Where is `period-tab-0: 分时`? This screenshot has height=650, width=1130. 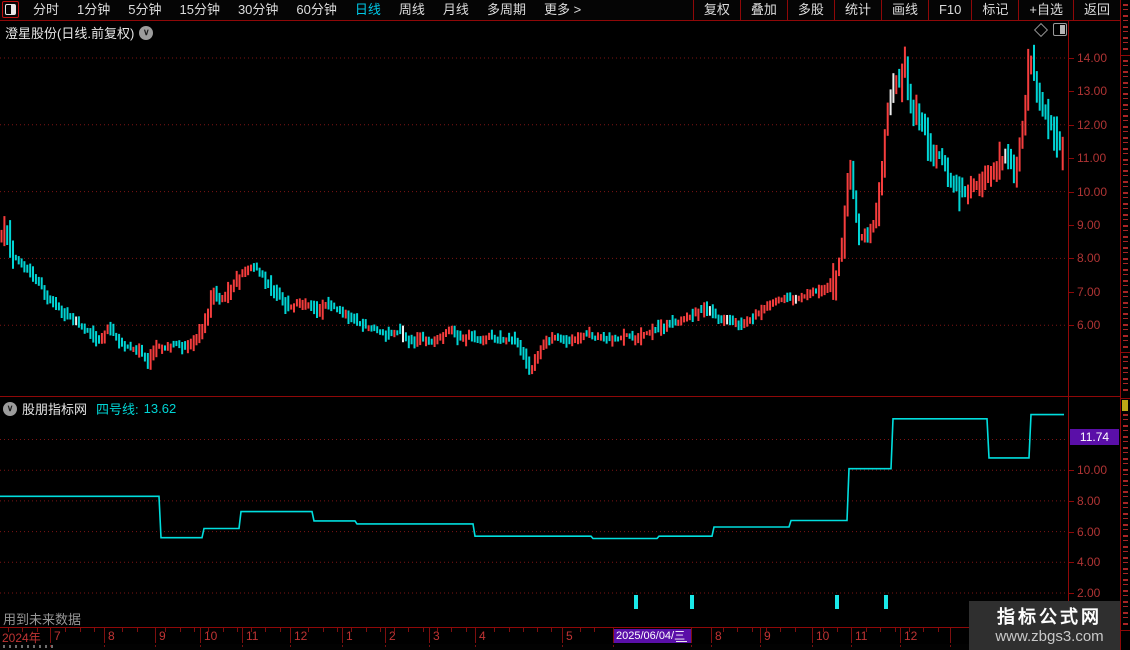
period-tab-0: 分时 is located at coordinates (46, 10).